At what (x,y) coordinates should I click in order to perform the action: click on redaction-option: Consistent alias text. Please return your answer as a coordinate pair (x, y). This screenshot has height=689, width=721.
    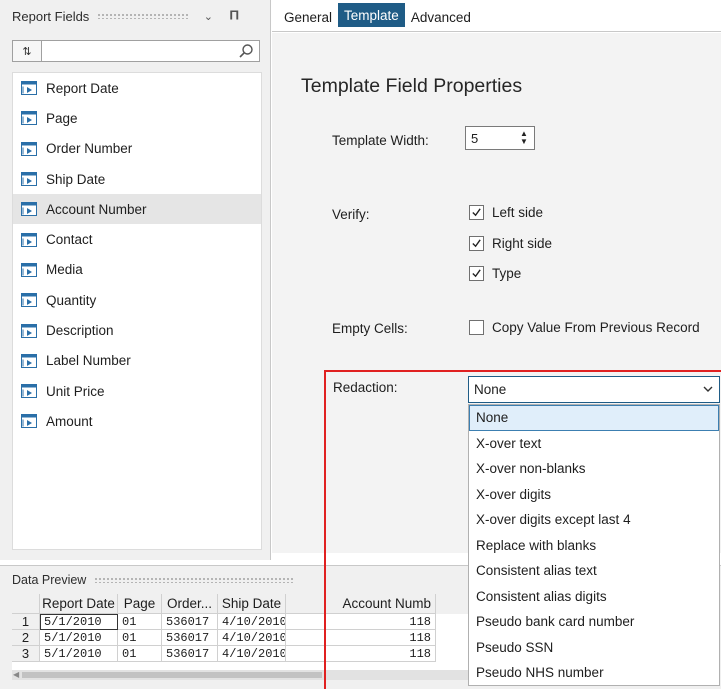
    Looking at the image, I should click on (594, 571).